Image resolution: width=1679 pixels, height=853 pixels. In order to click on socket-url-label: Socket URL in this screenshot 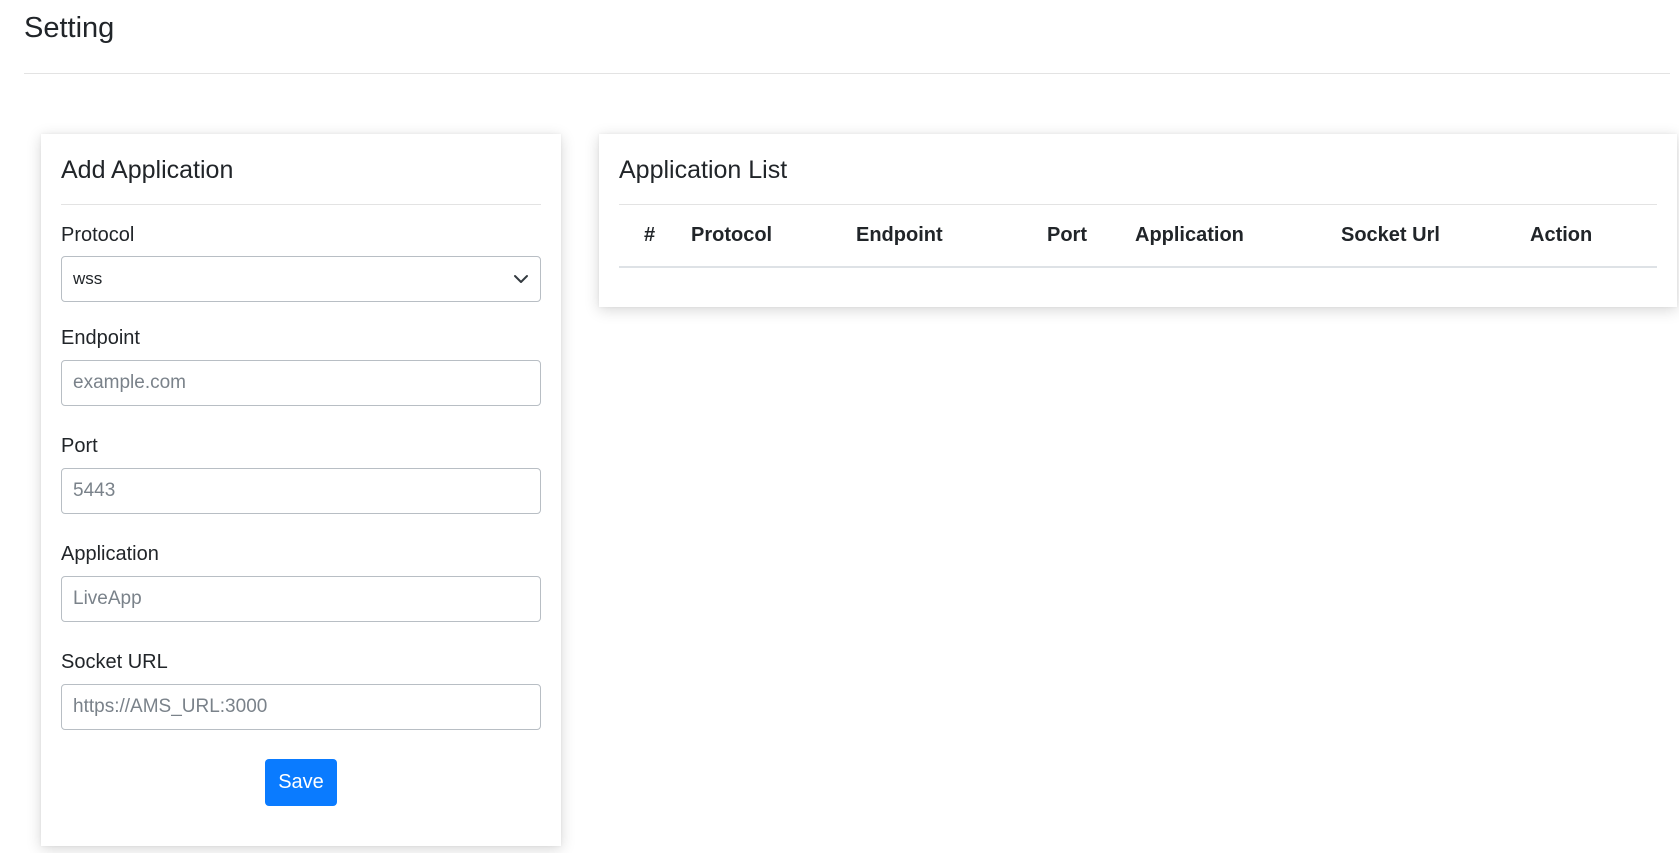, I will do `click(114, 662)`.